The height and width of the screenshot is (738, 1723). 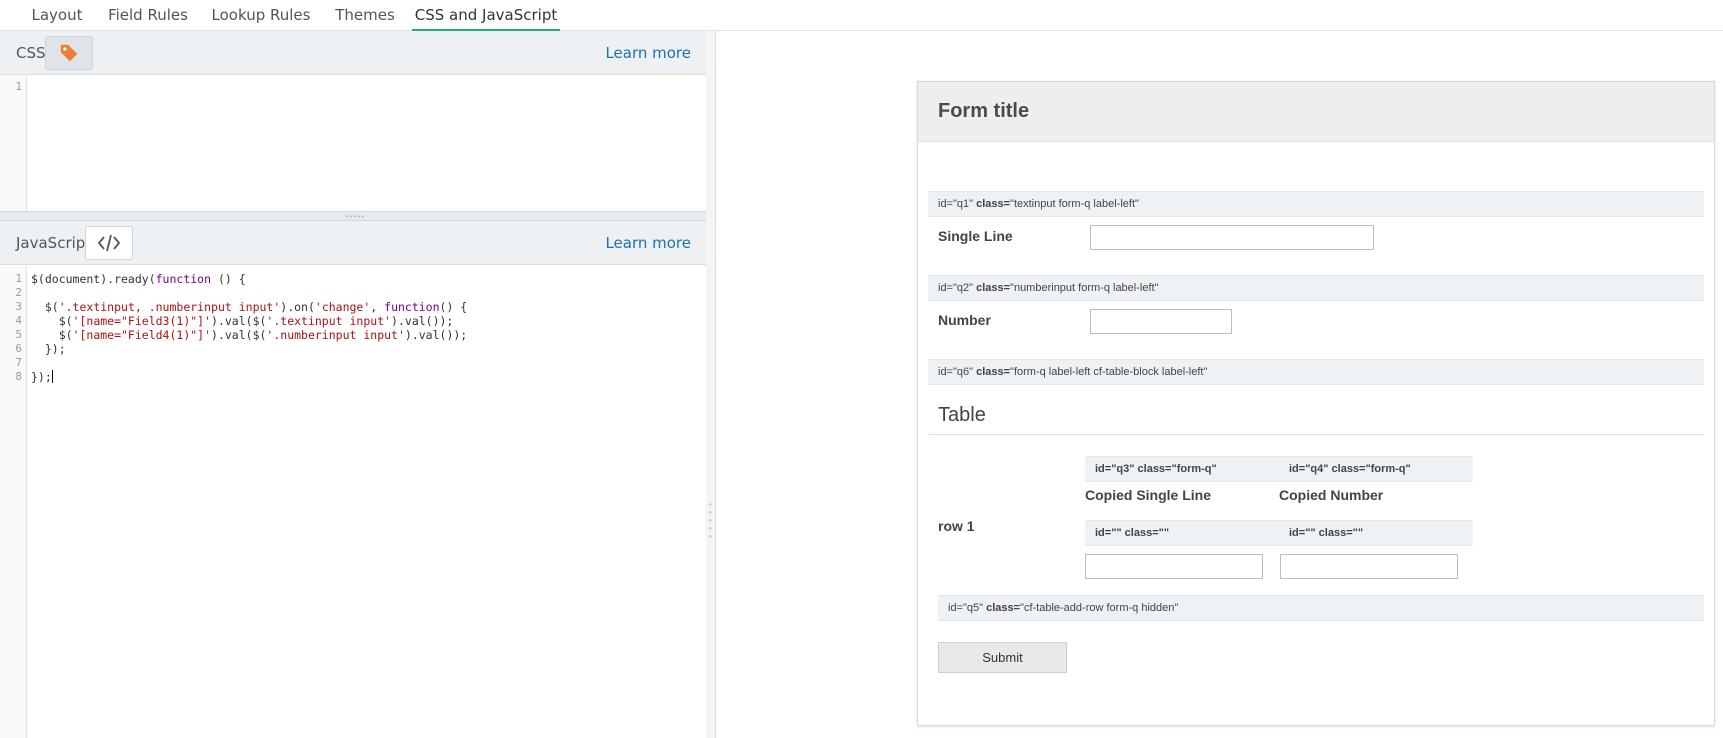 I want to click on copied-single-line-input, so click(x=1174, y=566).